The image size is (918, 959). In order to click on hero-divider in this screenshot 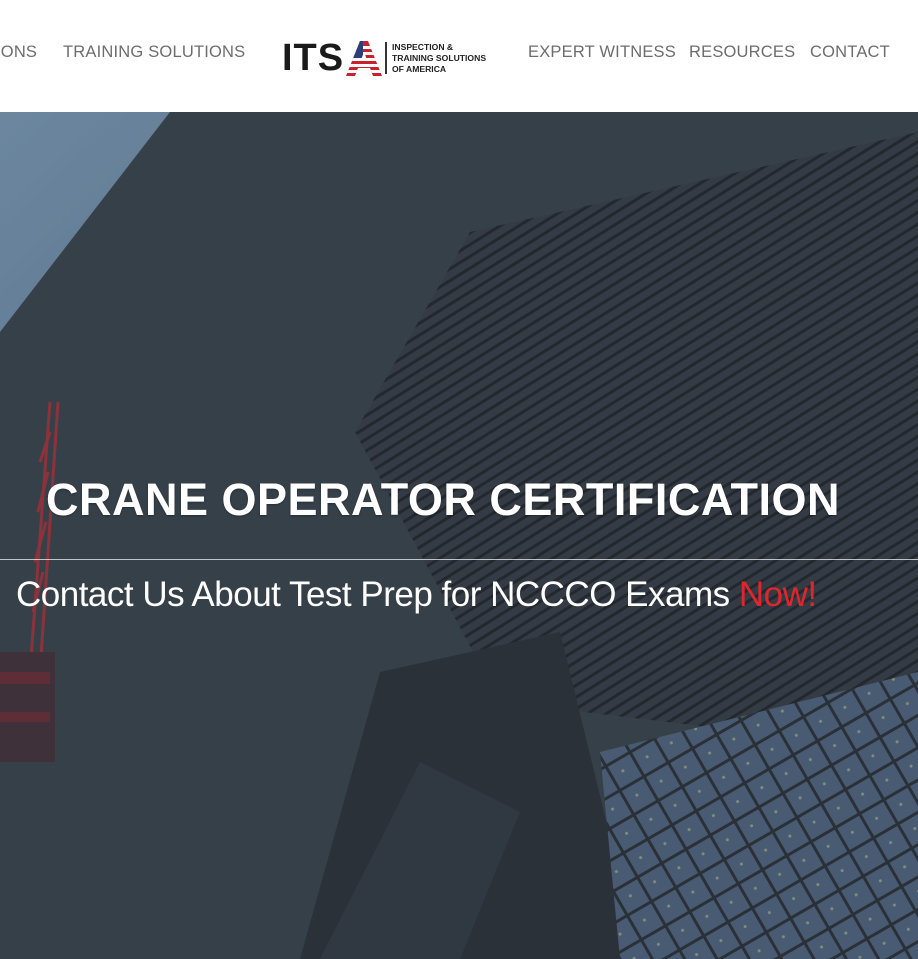, I will do `click(459, 559)`.